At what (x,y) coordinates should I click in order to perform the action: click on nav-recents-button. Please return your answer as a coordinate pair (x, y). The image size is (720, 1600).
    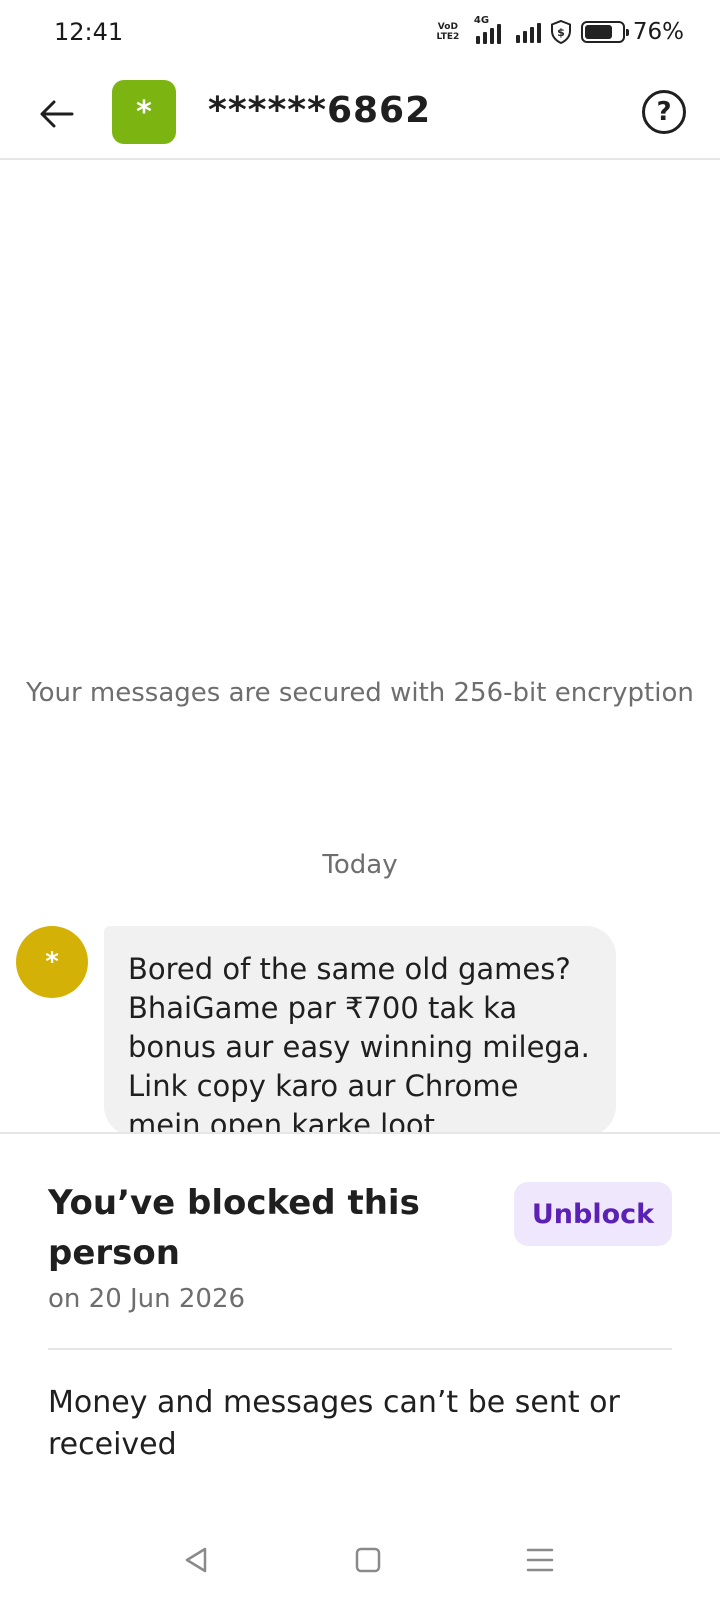
    Looking at the image, I should click on (540, 1560).